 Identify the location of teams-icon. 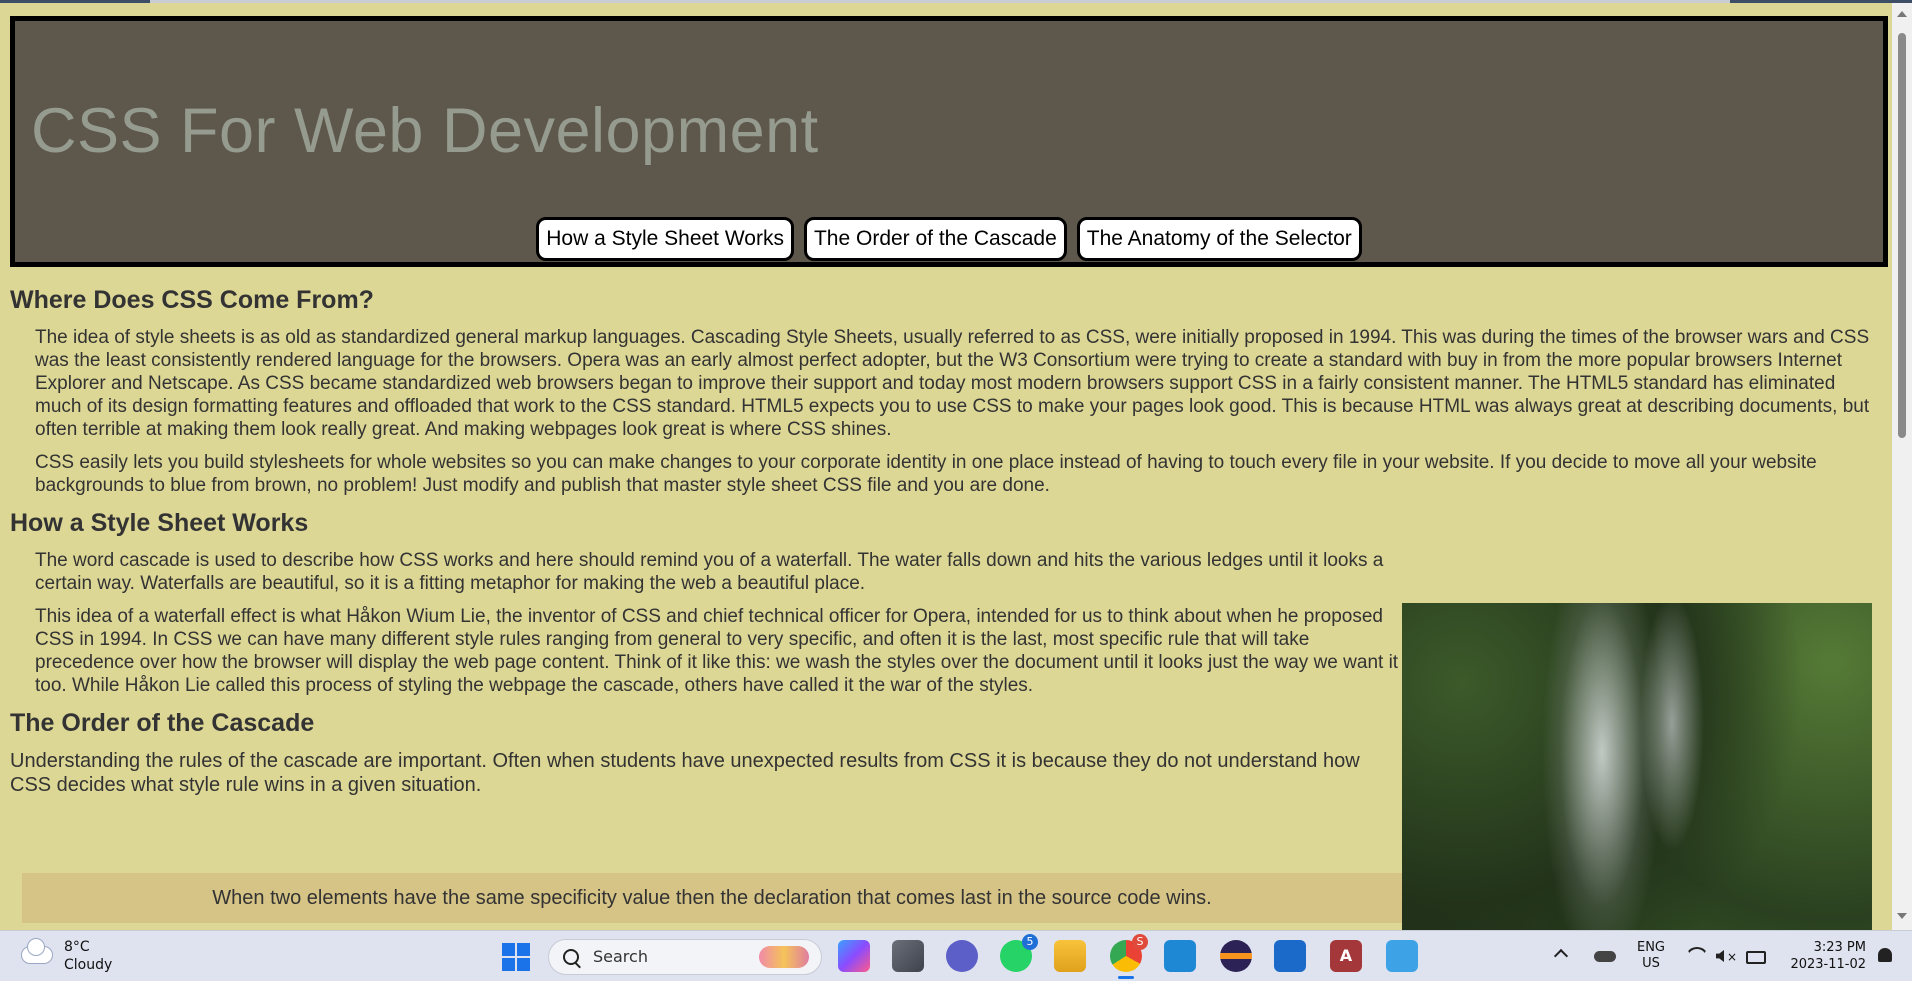
(962, 956).